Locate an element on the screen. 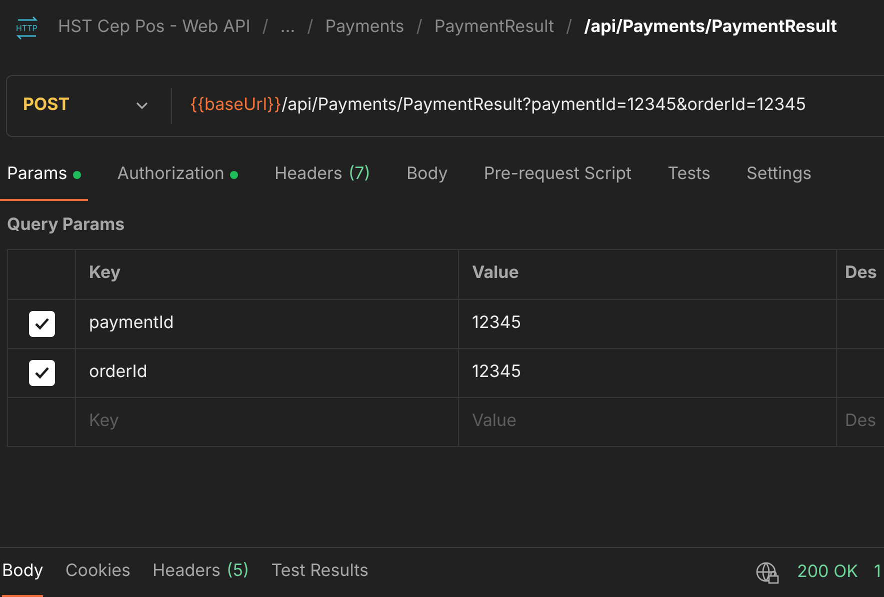 The height and width of the screenshot is (597, 884). response-tab: Headers (5) is located at coordinates (201, 572).